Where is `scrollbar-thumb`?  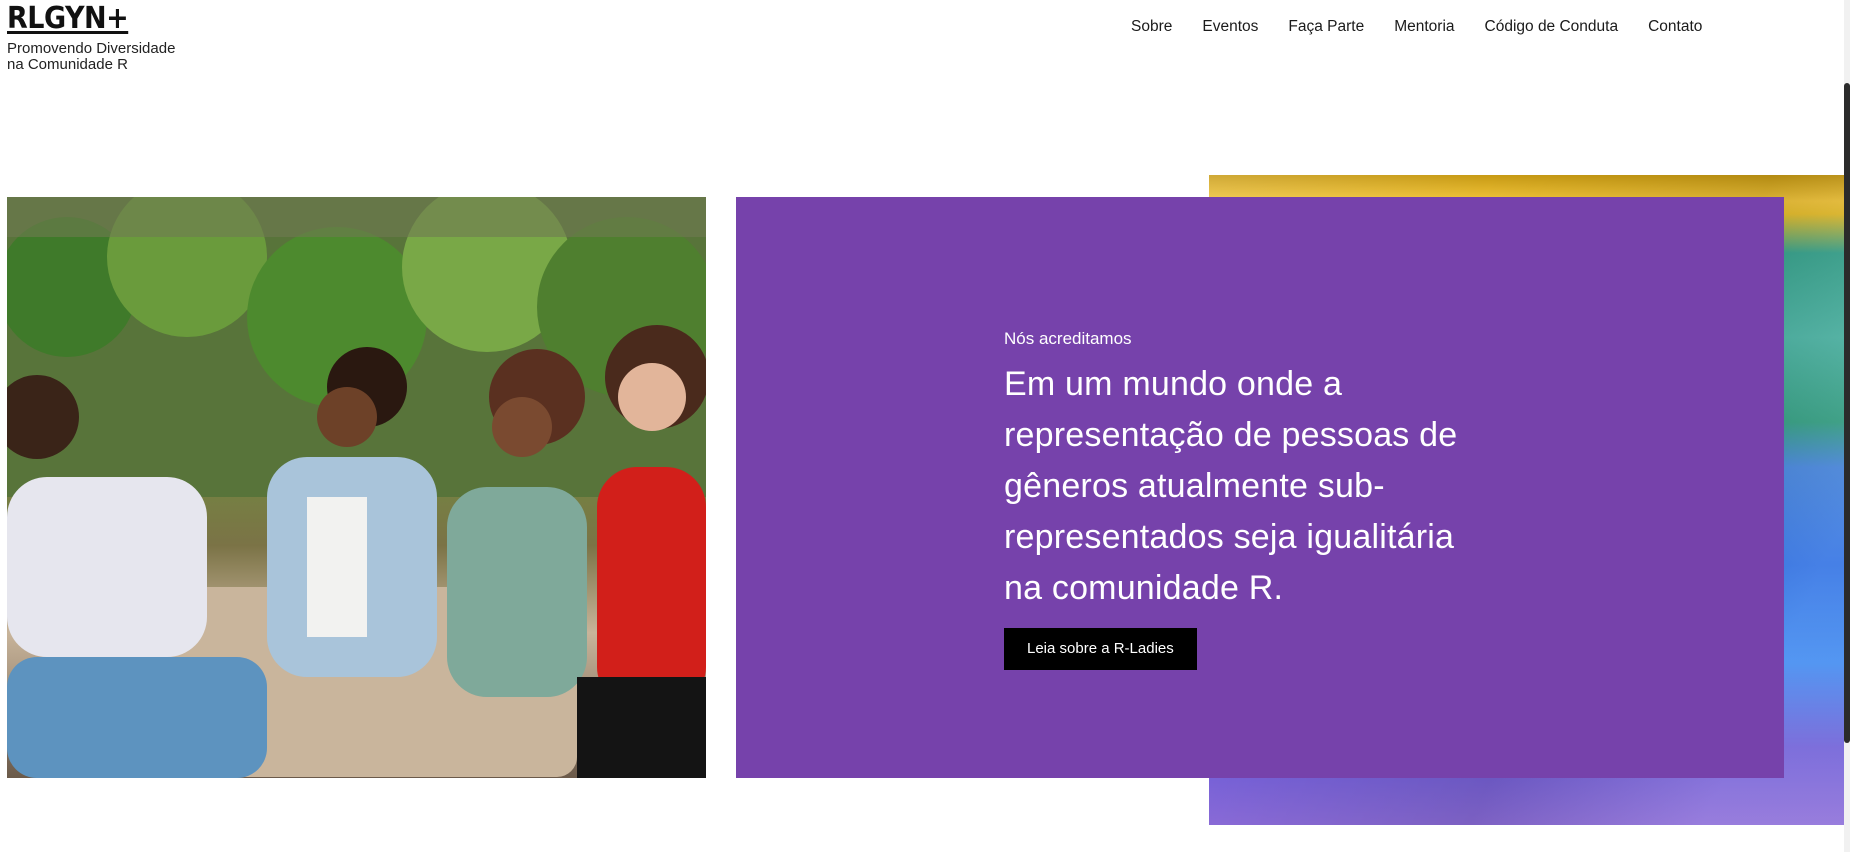 scrollbar-thumb is located at coordinates (1847, 413).